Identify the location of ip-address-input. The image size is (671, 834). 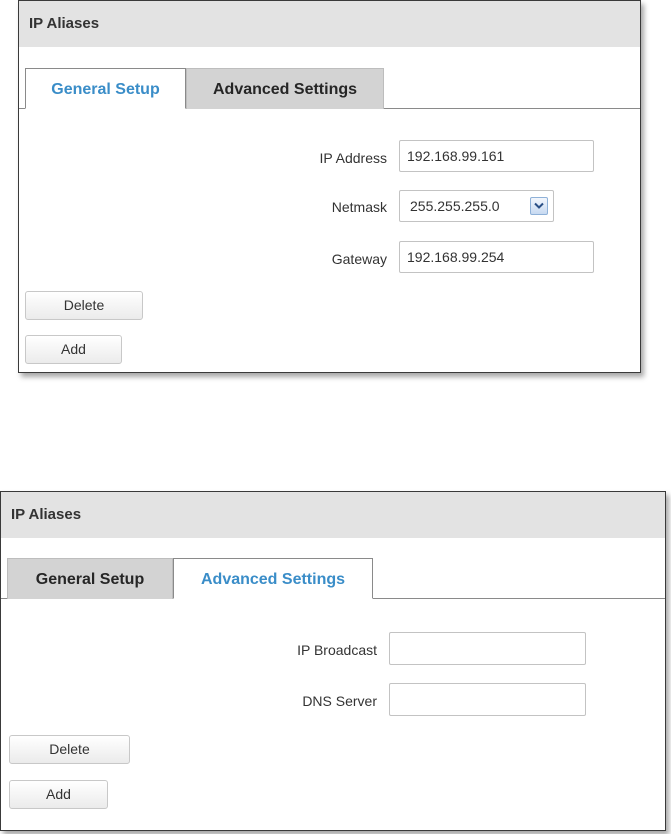
(496, 156).